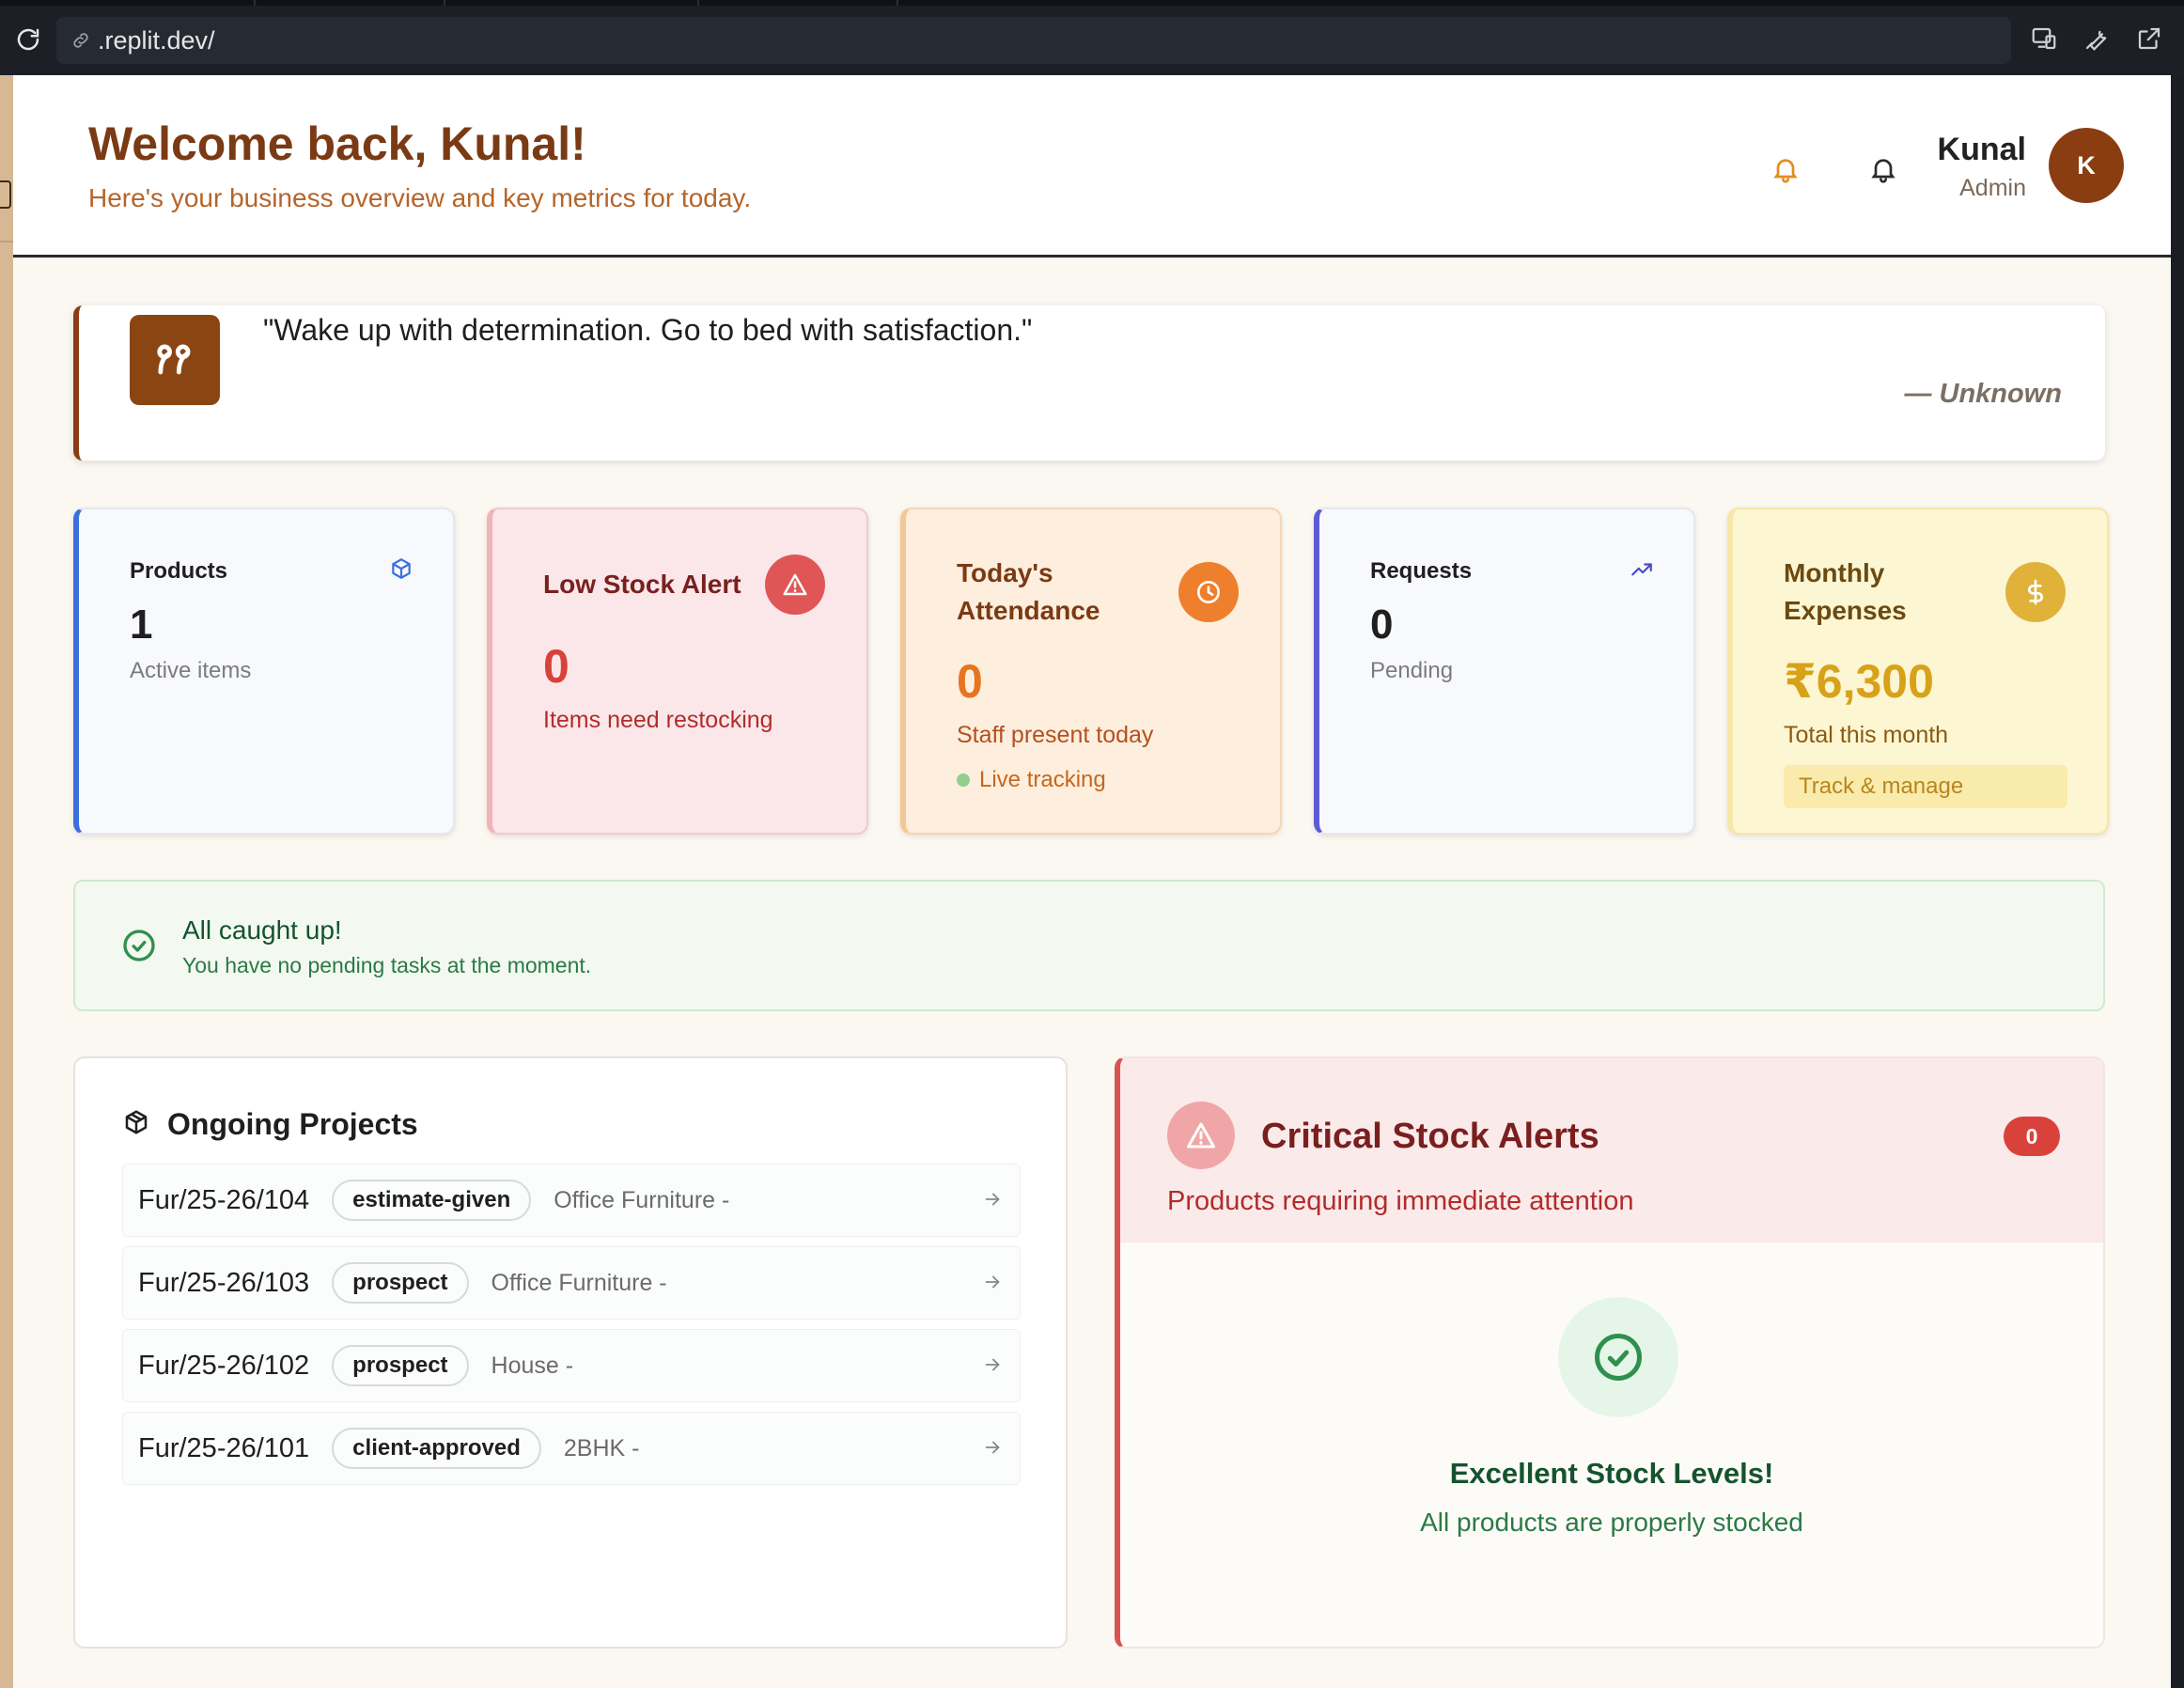 The width and height of the screenshot is (2184, 1688). I want to click on project-status-badge: estimate-given, so click(432, 1200).